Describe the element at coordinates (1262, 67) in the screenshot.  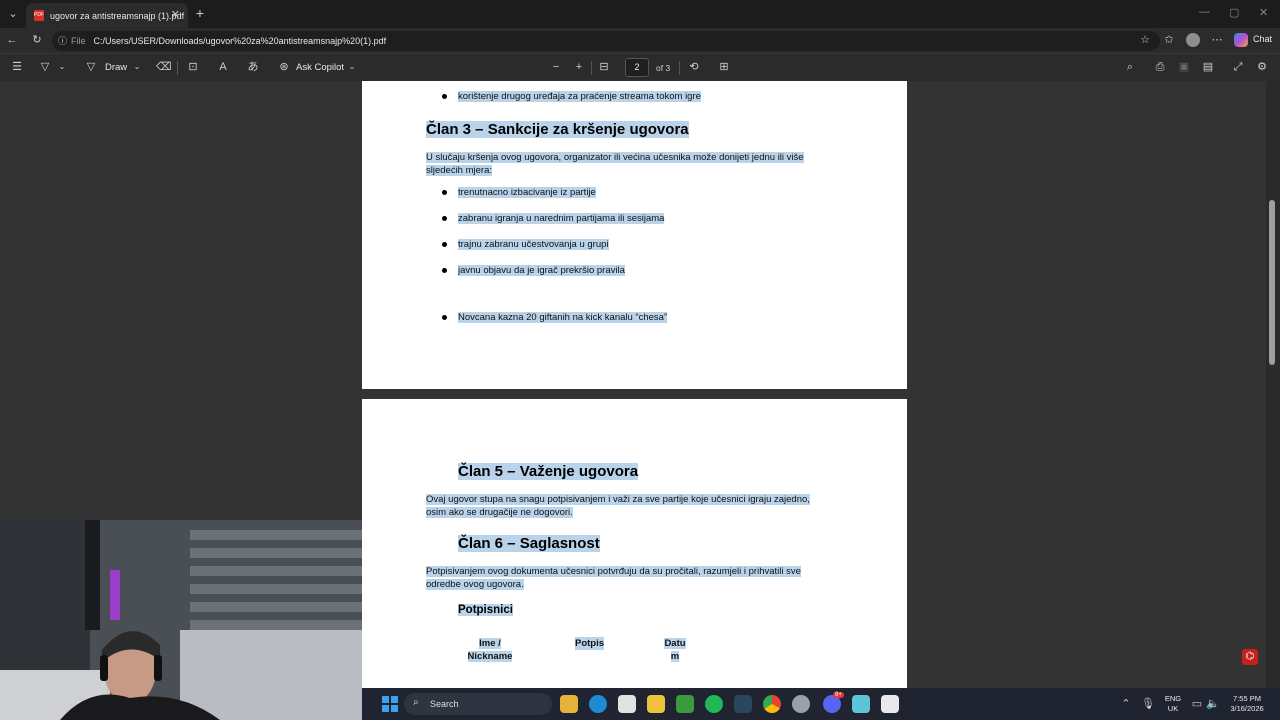
I see `settings-gear-icon: ⚙` at that location.